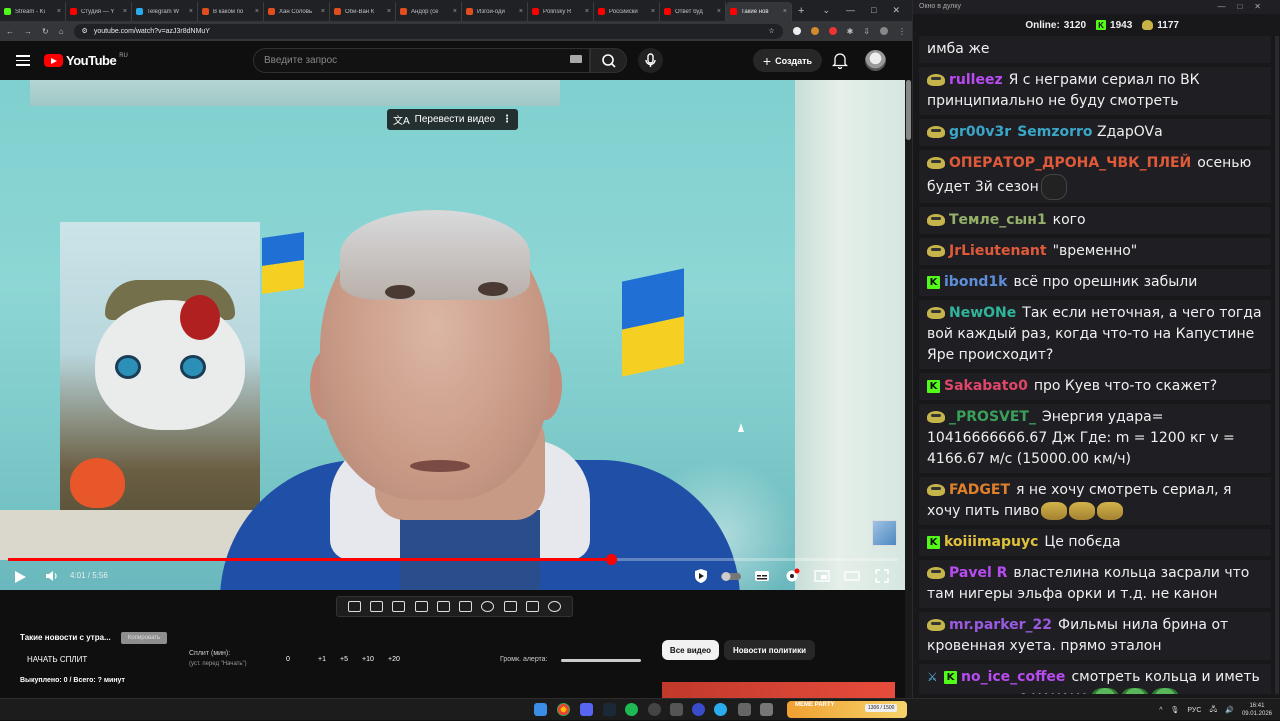 The image size is (1280, 721). What do you see at coordinates (23, 60) in the screenshot?
I see `hamburger-menu-icon` at bounding box center [23, 60].